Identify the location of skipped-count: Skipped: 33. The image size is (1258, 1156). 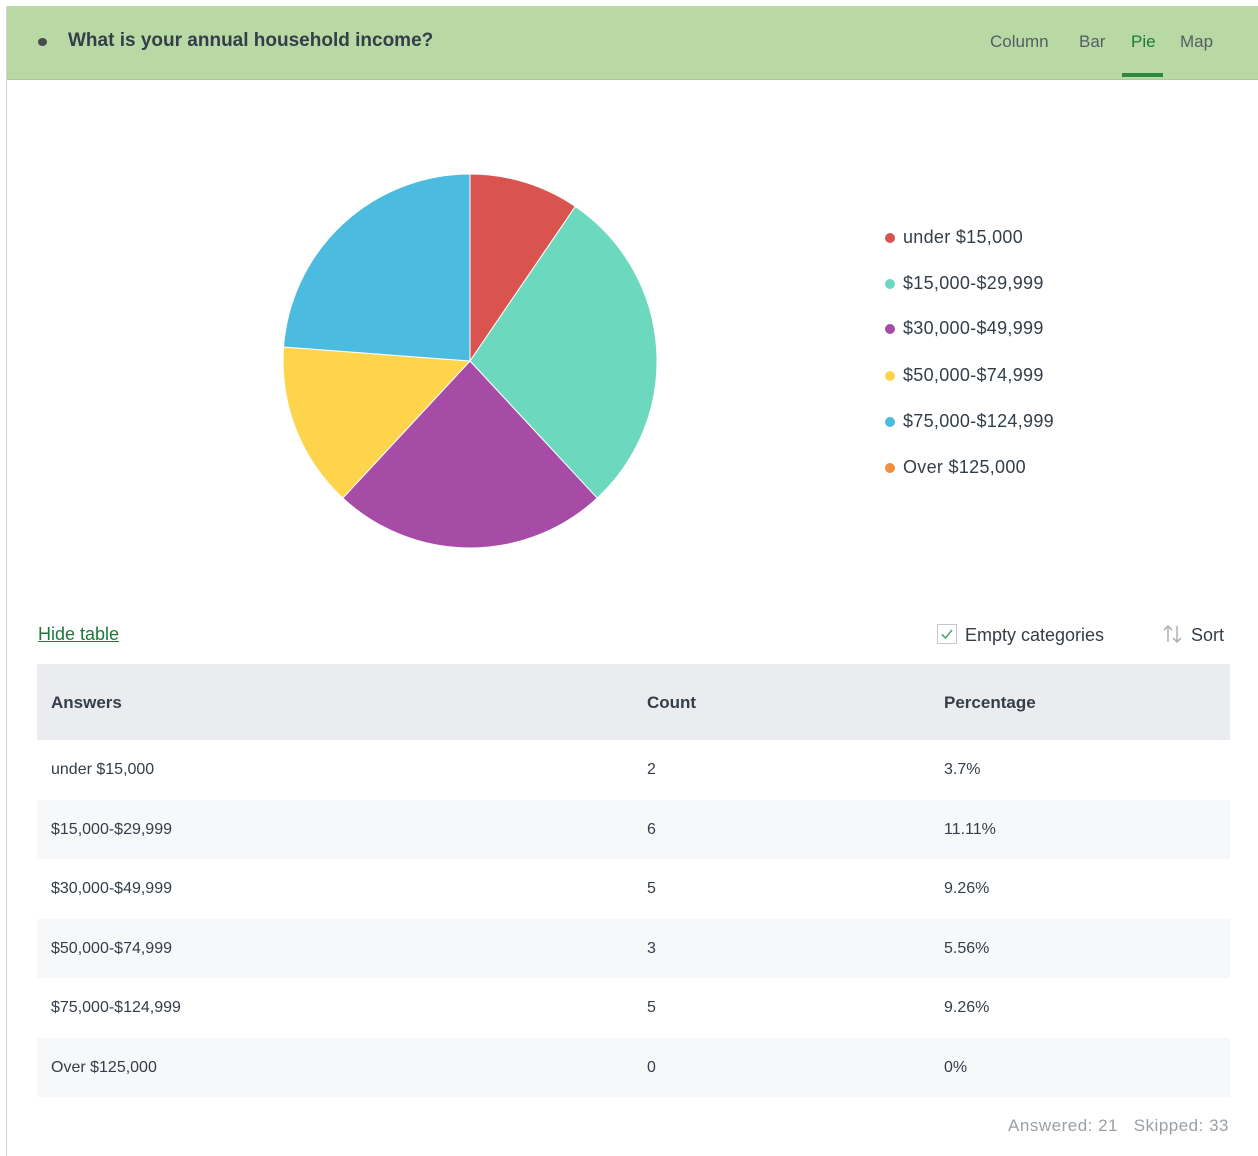
(1181, 1125).